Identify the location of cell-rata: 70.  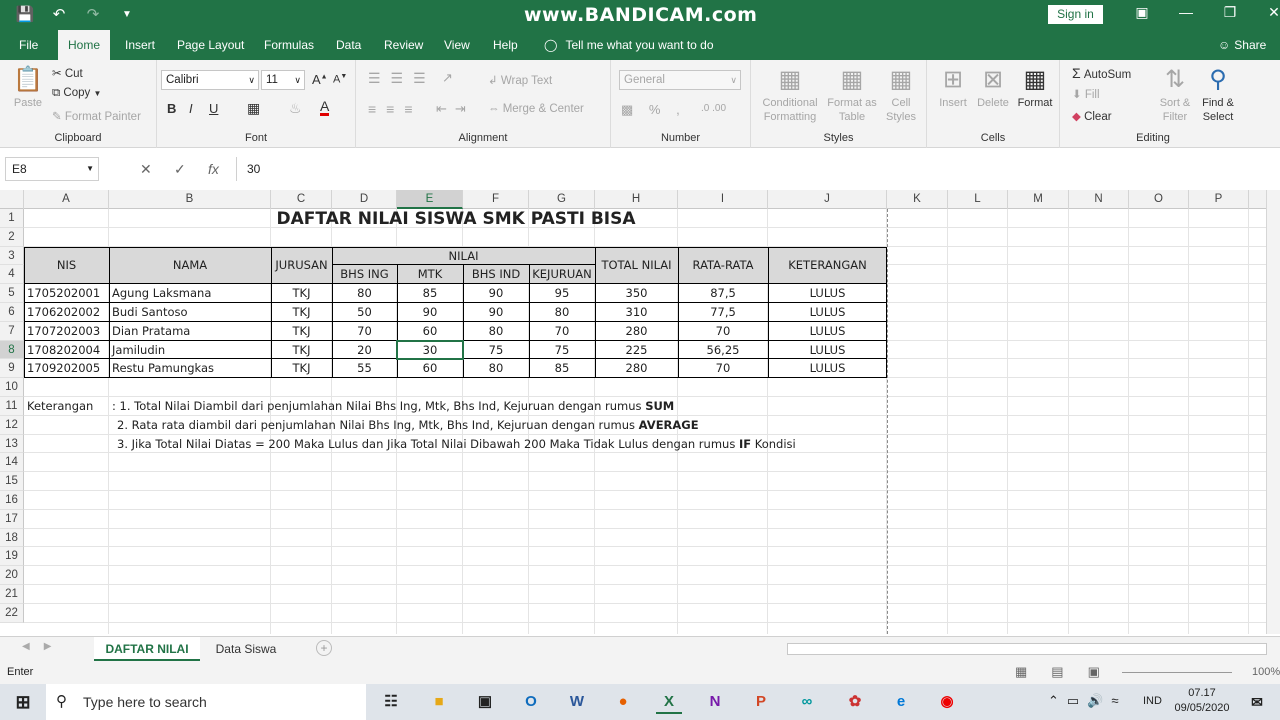
(723, 331).